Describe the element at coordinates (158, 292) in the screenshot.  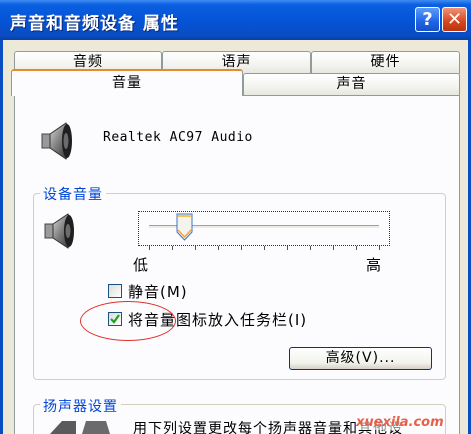
I see `mute-label: 静音(M)` at that location.